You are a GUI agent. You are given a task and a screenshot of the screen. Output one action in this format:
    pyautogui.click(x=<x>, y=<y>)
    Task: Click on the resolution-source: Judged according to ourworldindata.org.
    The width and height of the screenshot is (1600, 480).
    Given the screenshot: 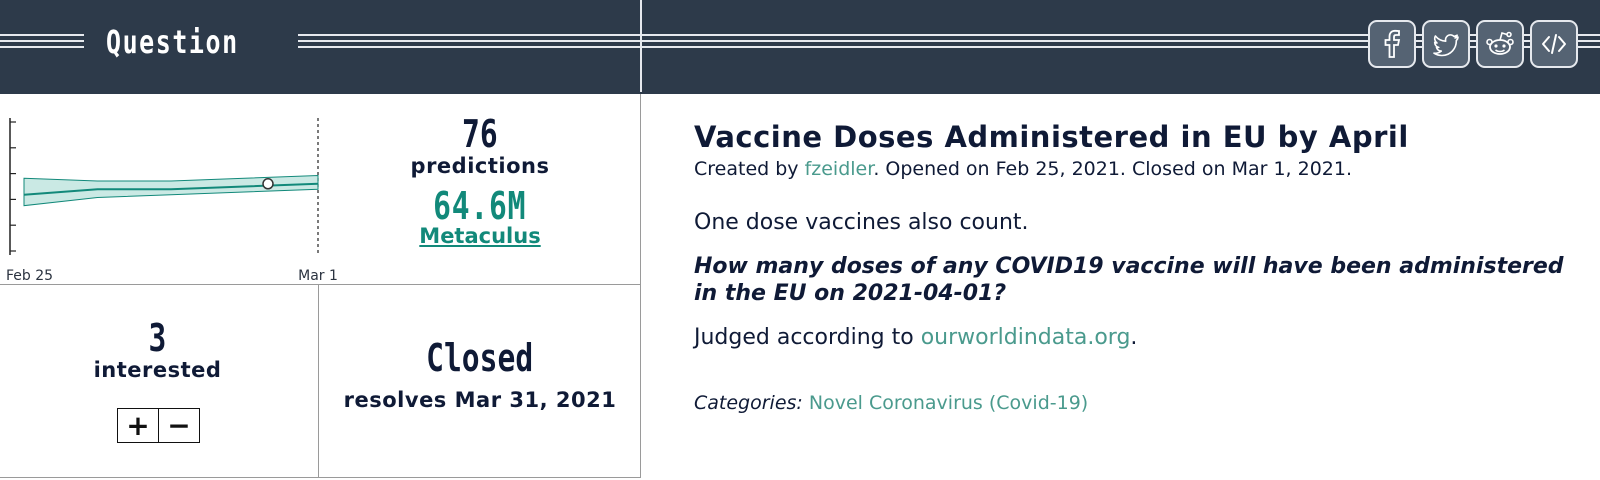 What is the action you would take?
    pyautogui.click(x=1134, y=337)
    